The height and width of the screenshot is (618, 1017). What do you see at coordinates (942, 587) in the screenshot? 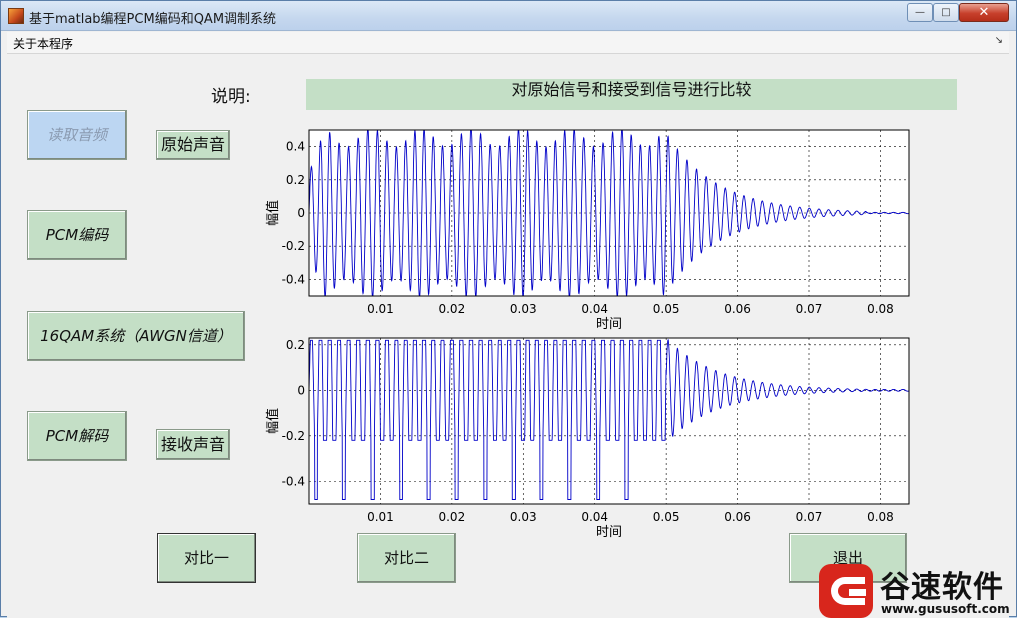
I see `watermark-name: 谷速软件` at bounding box center [942, 587].